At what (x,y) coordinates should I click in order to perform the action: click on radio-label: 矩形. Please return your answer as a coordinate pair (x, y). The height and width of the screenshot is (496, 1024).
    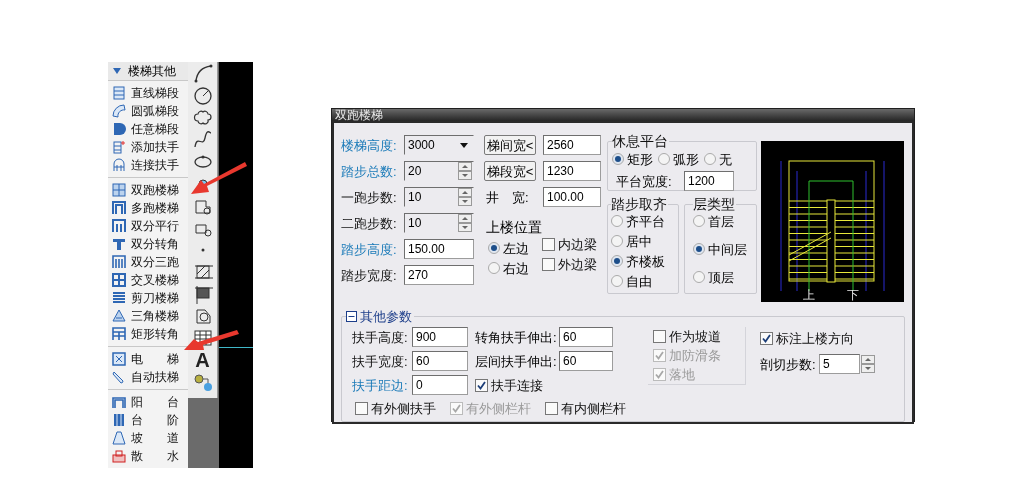
    Looking at the image, I should click on (640, 159).